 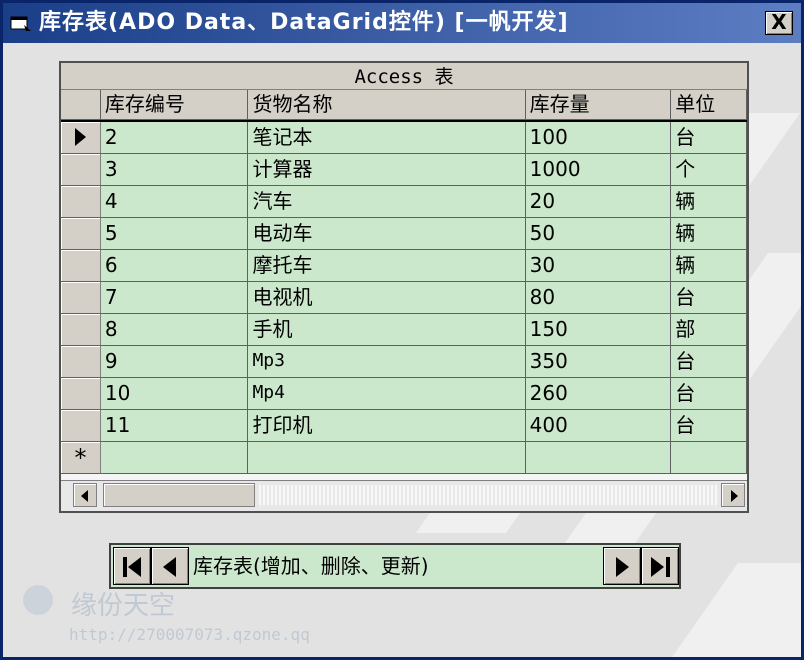 I want to click on cell-id: 2, so click(x=174, y=138).